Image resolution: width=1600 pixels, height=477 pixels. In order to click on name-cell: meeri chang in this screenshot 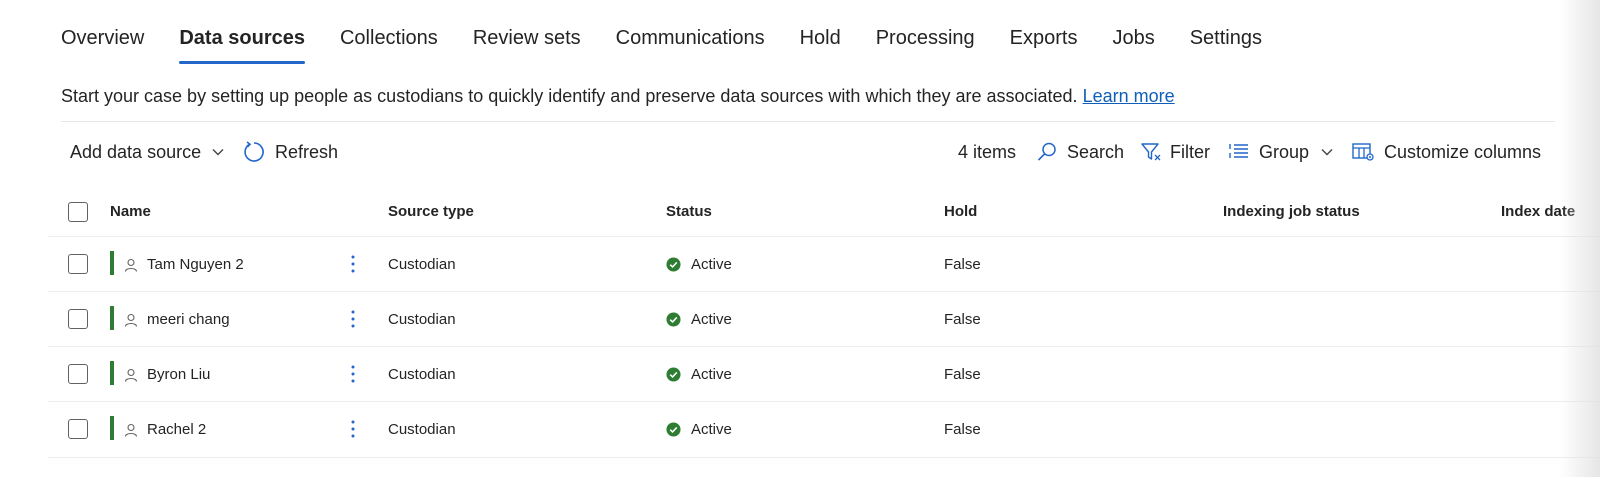, I will do `click(177, 319)`.